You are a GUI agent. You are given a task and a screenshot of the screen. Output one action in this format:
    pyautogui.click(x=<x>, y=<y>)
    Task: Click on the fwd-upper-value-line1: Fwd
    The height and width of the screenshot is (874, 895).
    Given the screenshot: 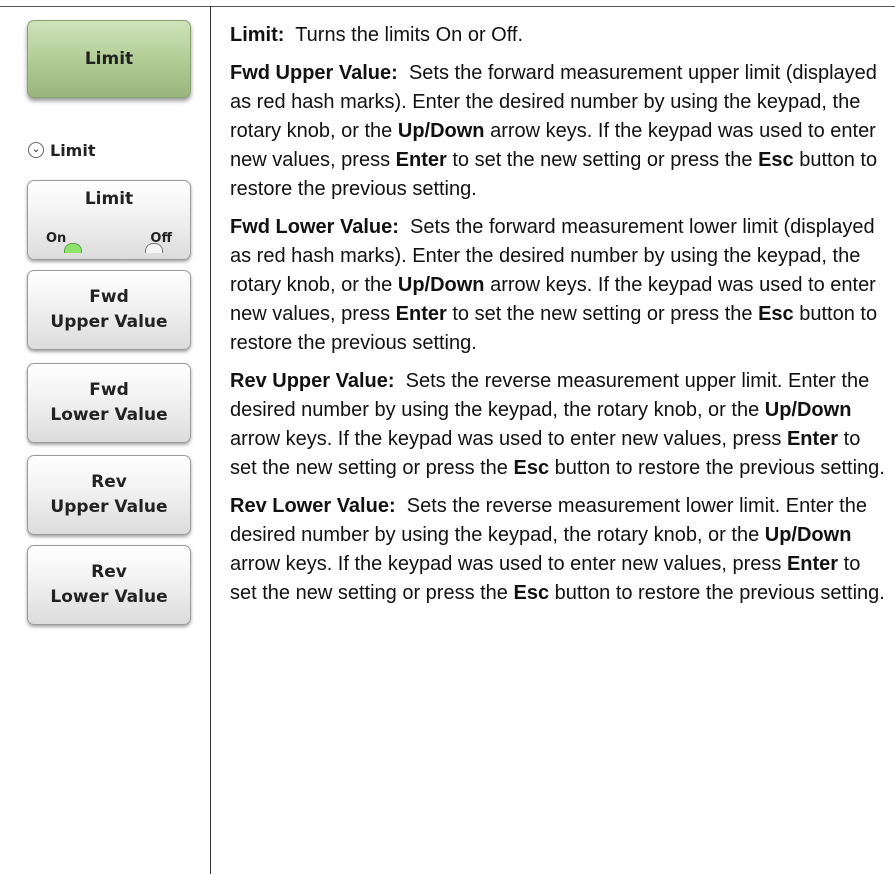 What is the action you would take?
    pyautogui.click(x=109, y=297)
    